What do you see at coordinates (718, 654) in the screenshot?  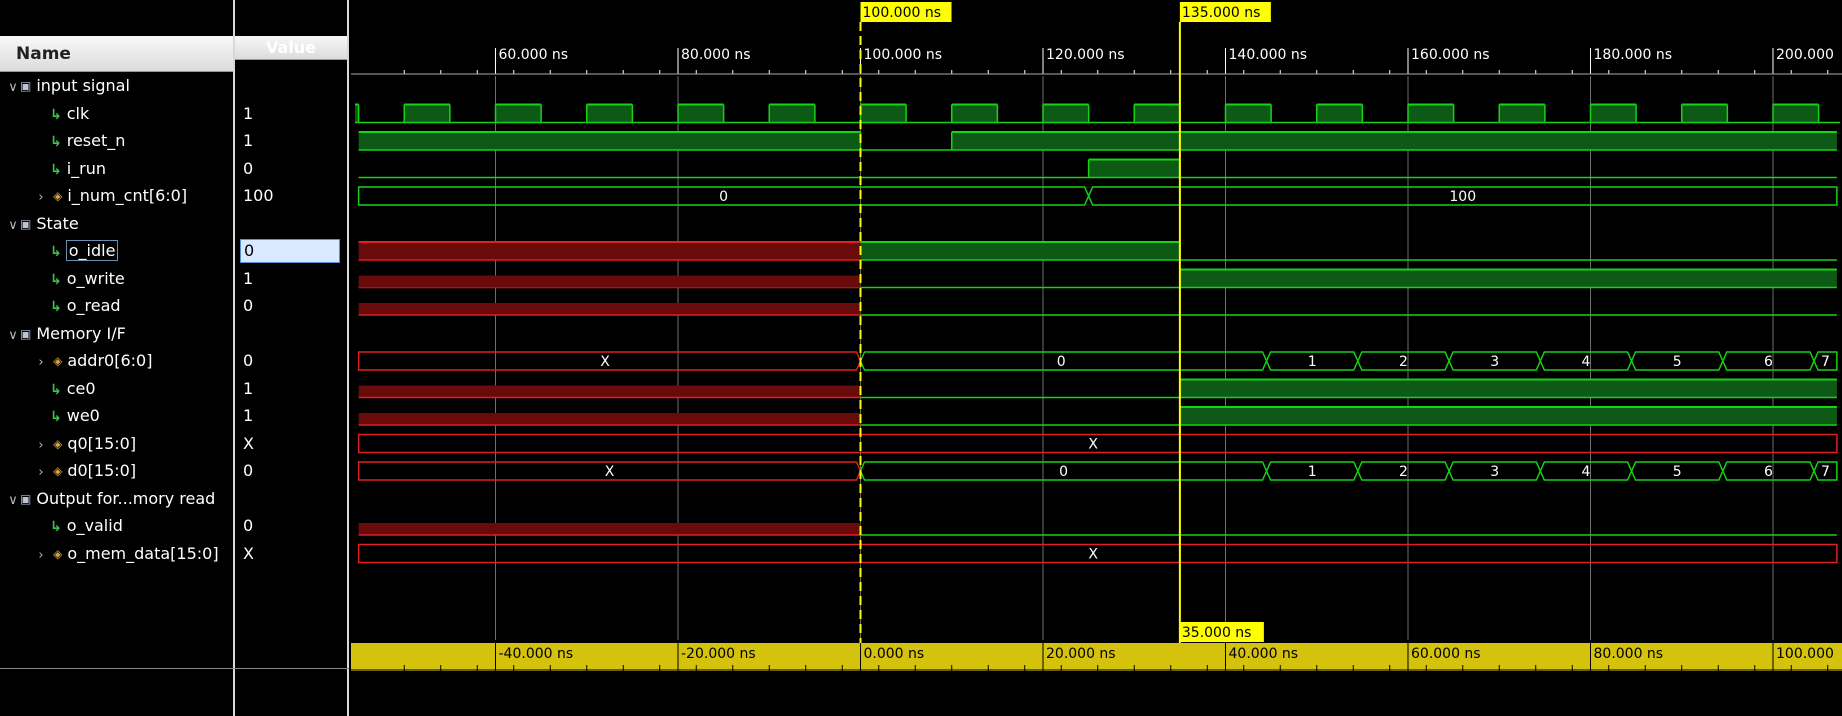 I see `relative-tick-label: -20.000 ns` at bounding box center [718, 654].